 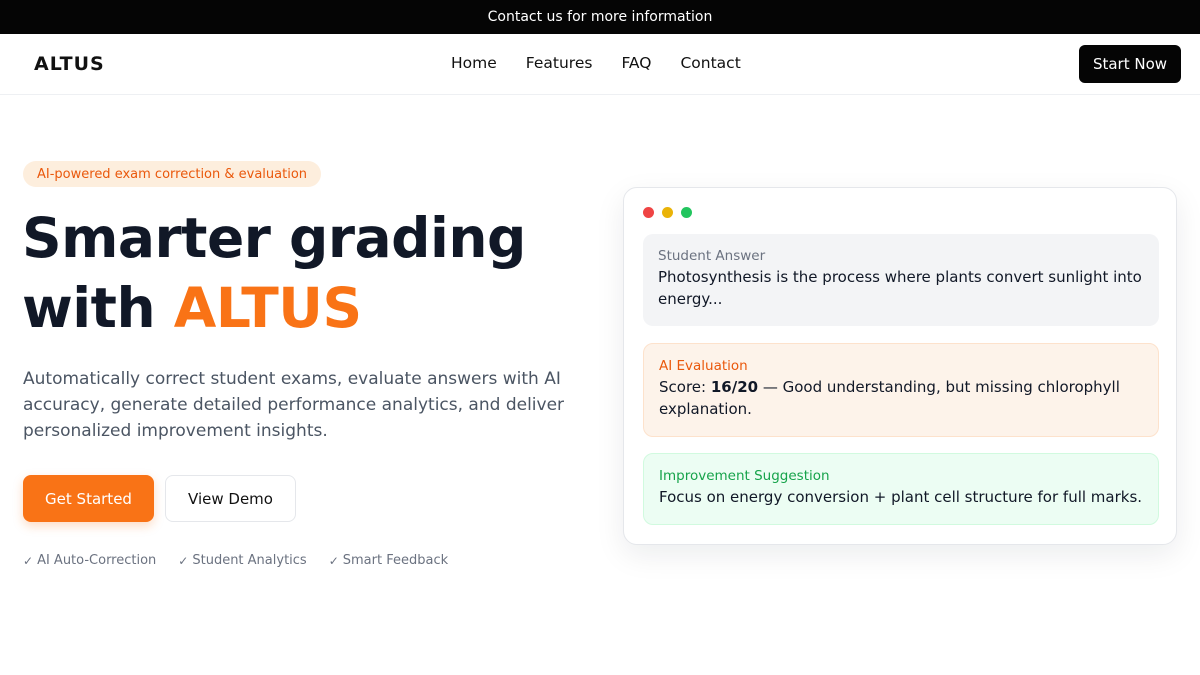 I want to click on feature-label: Student Analytics, so click(x=249, y=560).